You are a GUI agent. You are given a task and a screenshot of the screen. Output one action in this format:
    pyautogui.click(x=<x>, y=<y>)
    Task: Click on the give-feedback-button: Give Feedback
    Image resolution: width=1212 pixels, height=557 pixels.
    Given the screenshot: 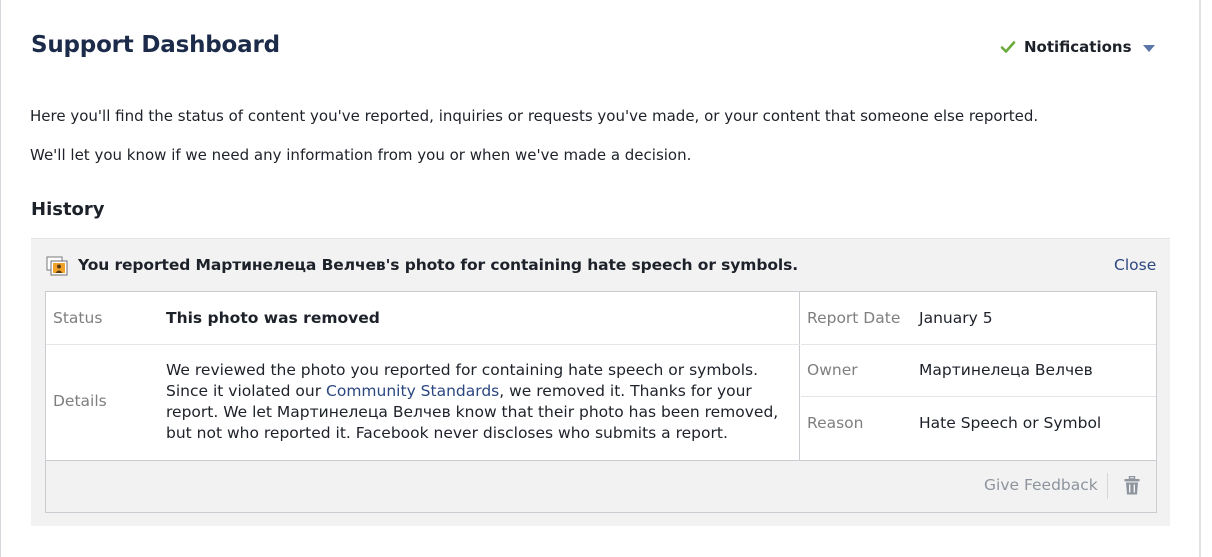 What is the action you would take?
    pyautogui.click(x=1041, y=485)
    